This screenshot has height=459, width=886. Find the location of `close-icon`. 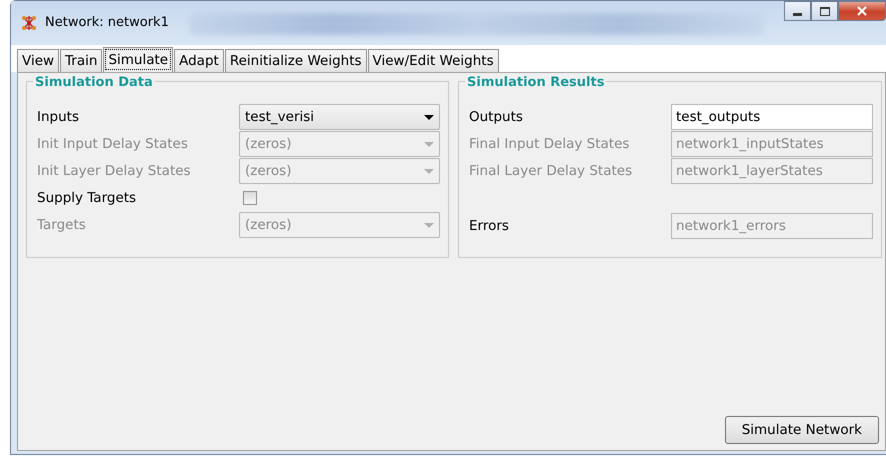

close-icon is located at coordinates (862, 11).